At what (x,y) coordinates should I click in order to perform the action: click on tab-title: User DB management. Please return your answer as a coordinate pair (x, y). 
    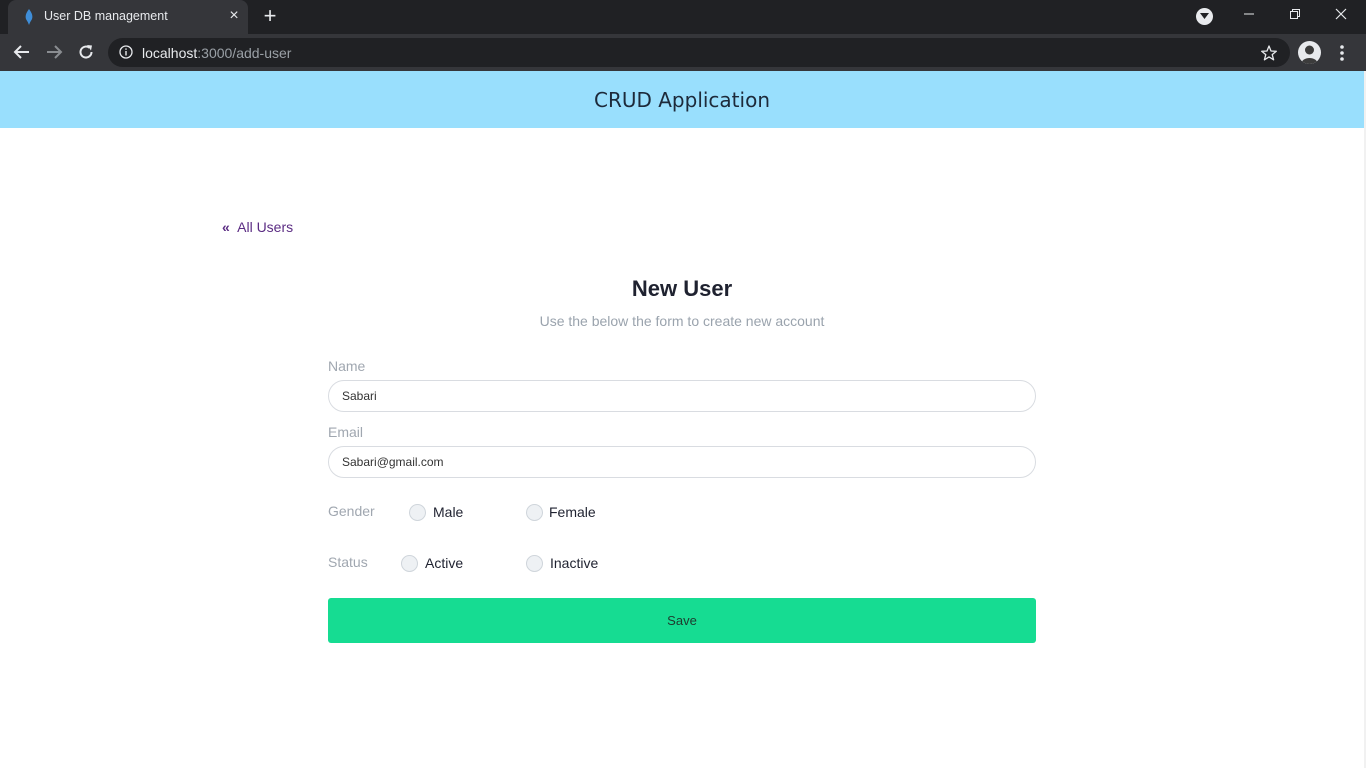
    Looking at the image, I should click on (106, 16).